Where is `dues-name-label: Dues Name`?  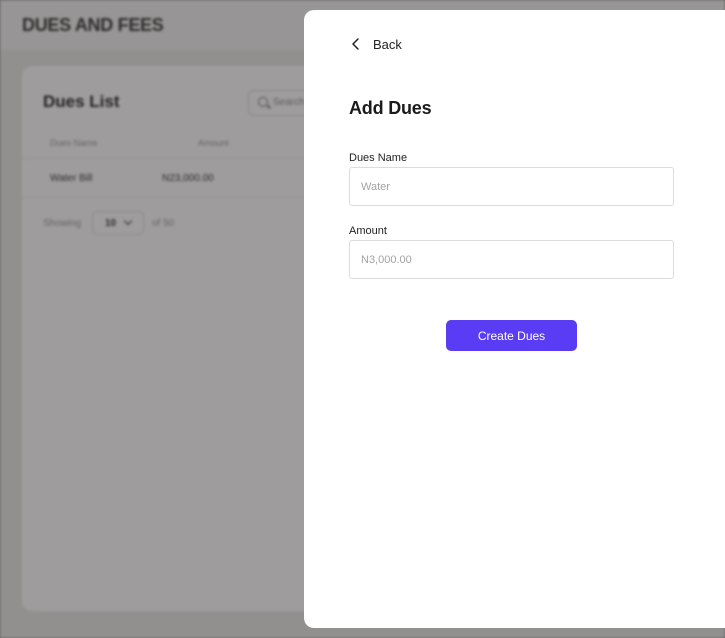 dues-name-label: Dues Name is located at coordinates (378, 158).